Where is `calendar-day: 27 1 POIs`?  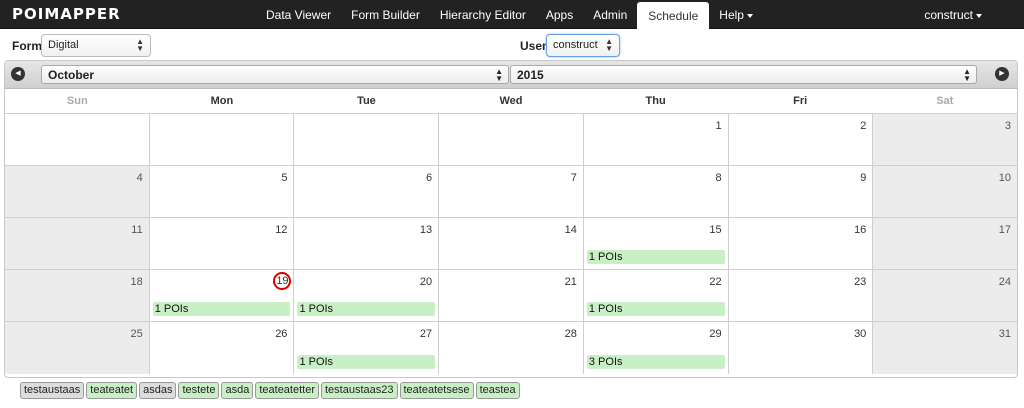
calendar-day: 27 1 POIs is located at coordinates (367, 348).